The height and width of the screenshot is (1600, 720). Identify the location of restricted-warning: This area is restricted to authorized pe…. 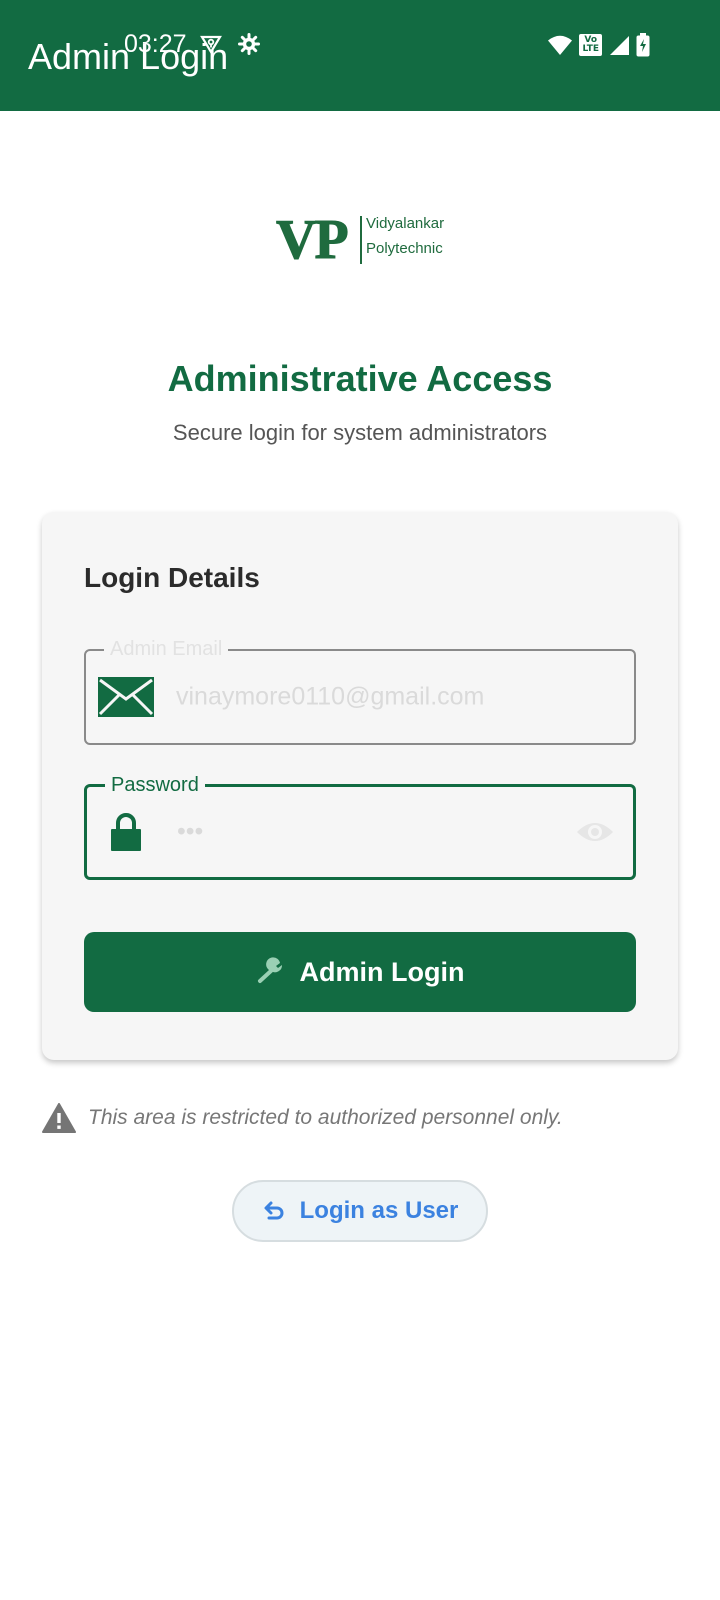
(302, 1118).